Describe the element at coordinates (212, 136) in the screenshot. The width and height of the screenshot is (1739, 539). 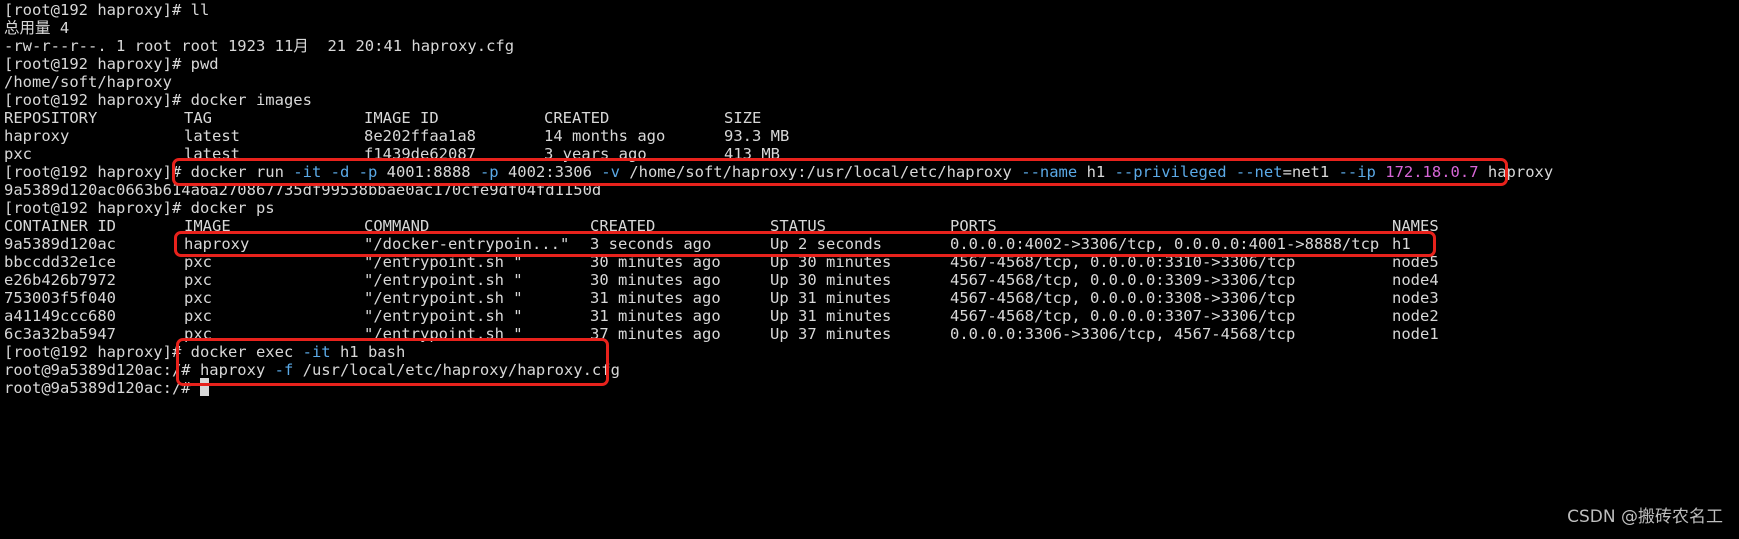
I see `images-cell-tag: latest` at that location.